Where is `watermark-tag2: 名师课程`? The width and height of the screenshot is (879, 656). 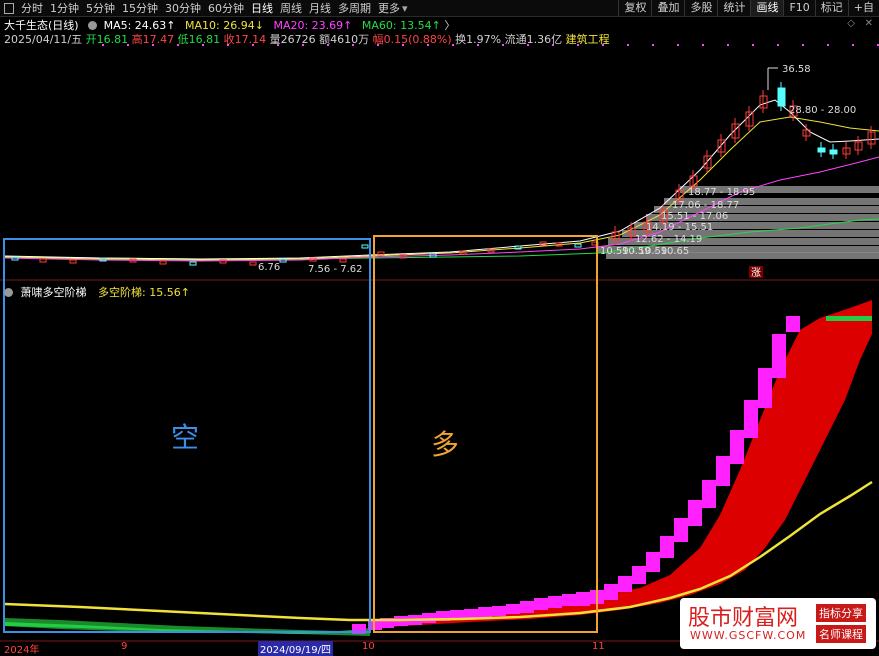 watermark-tag2: 名师课程 is located at coordinates (841, 634).